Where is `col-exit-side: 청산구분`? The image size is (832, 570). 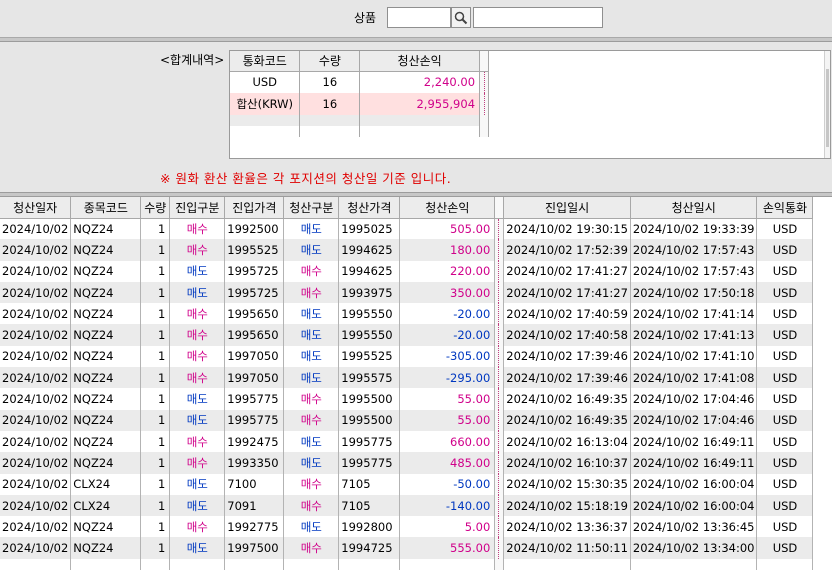 col-exit-side: 청산구분 is located at coordinates (311, 208).